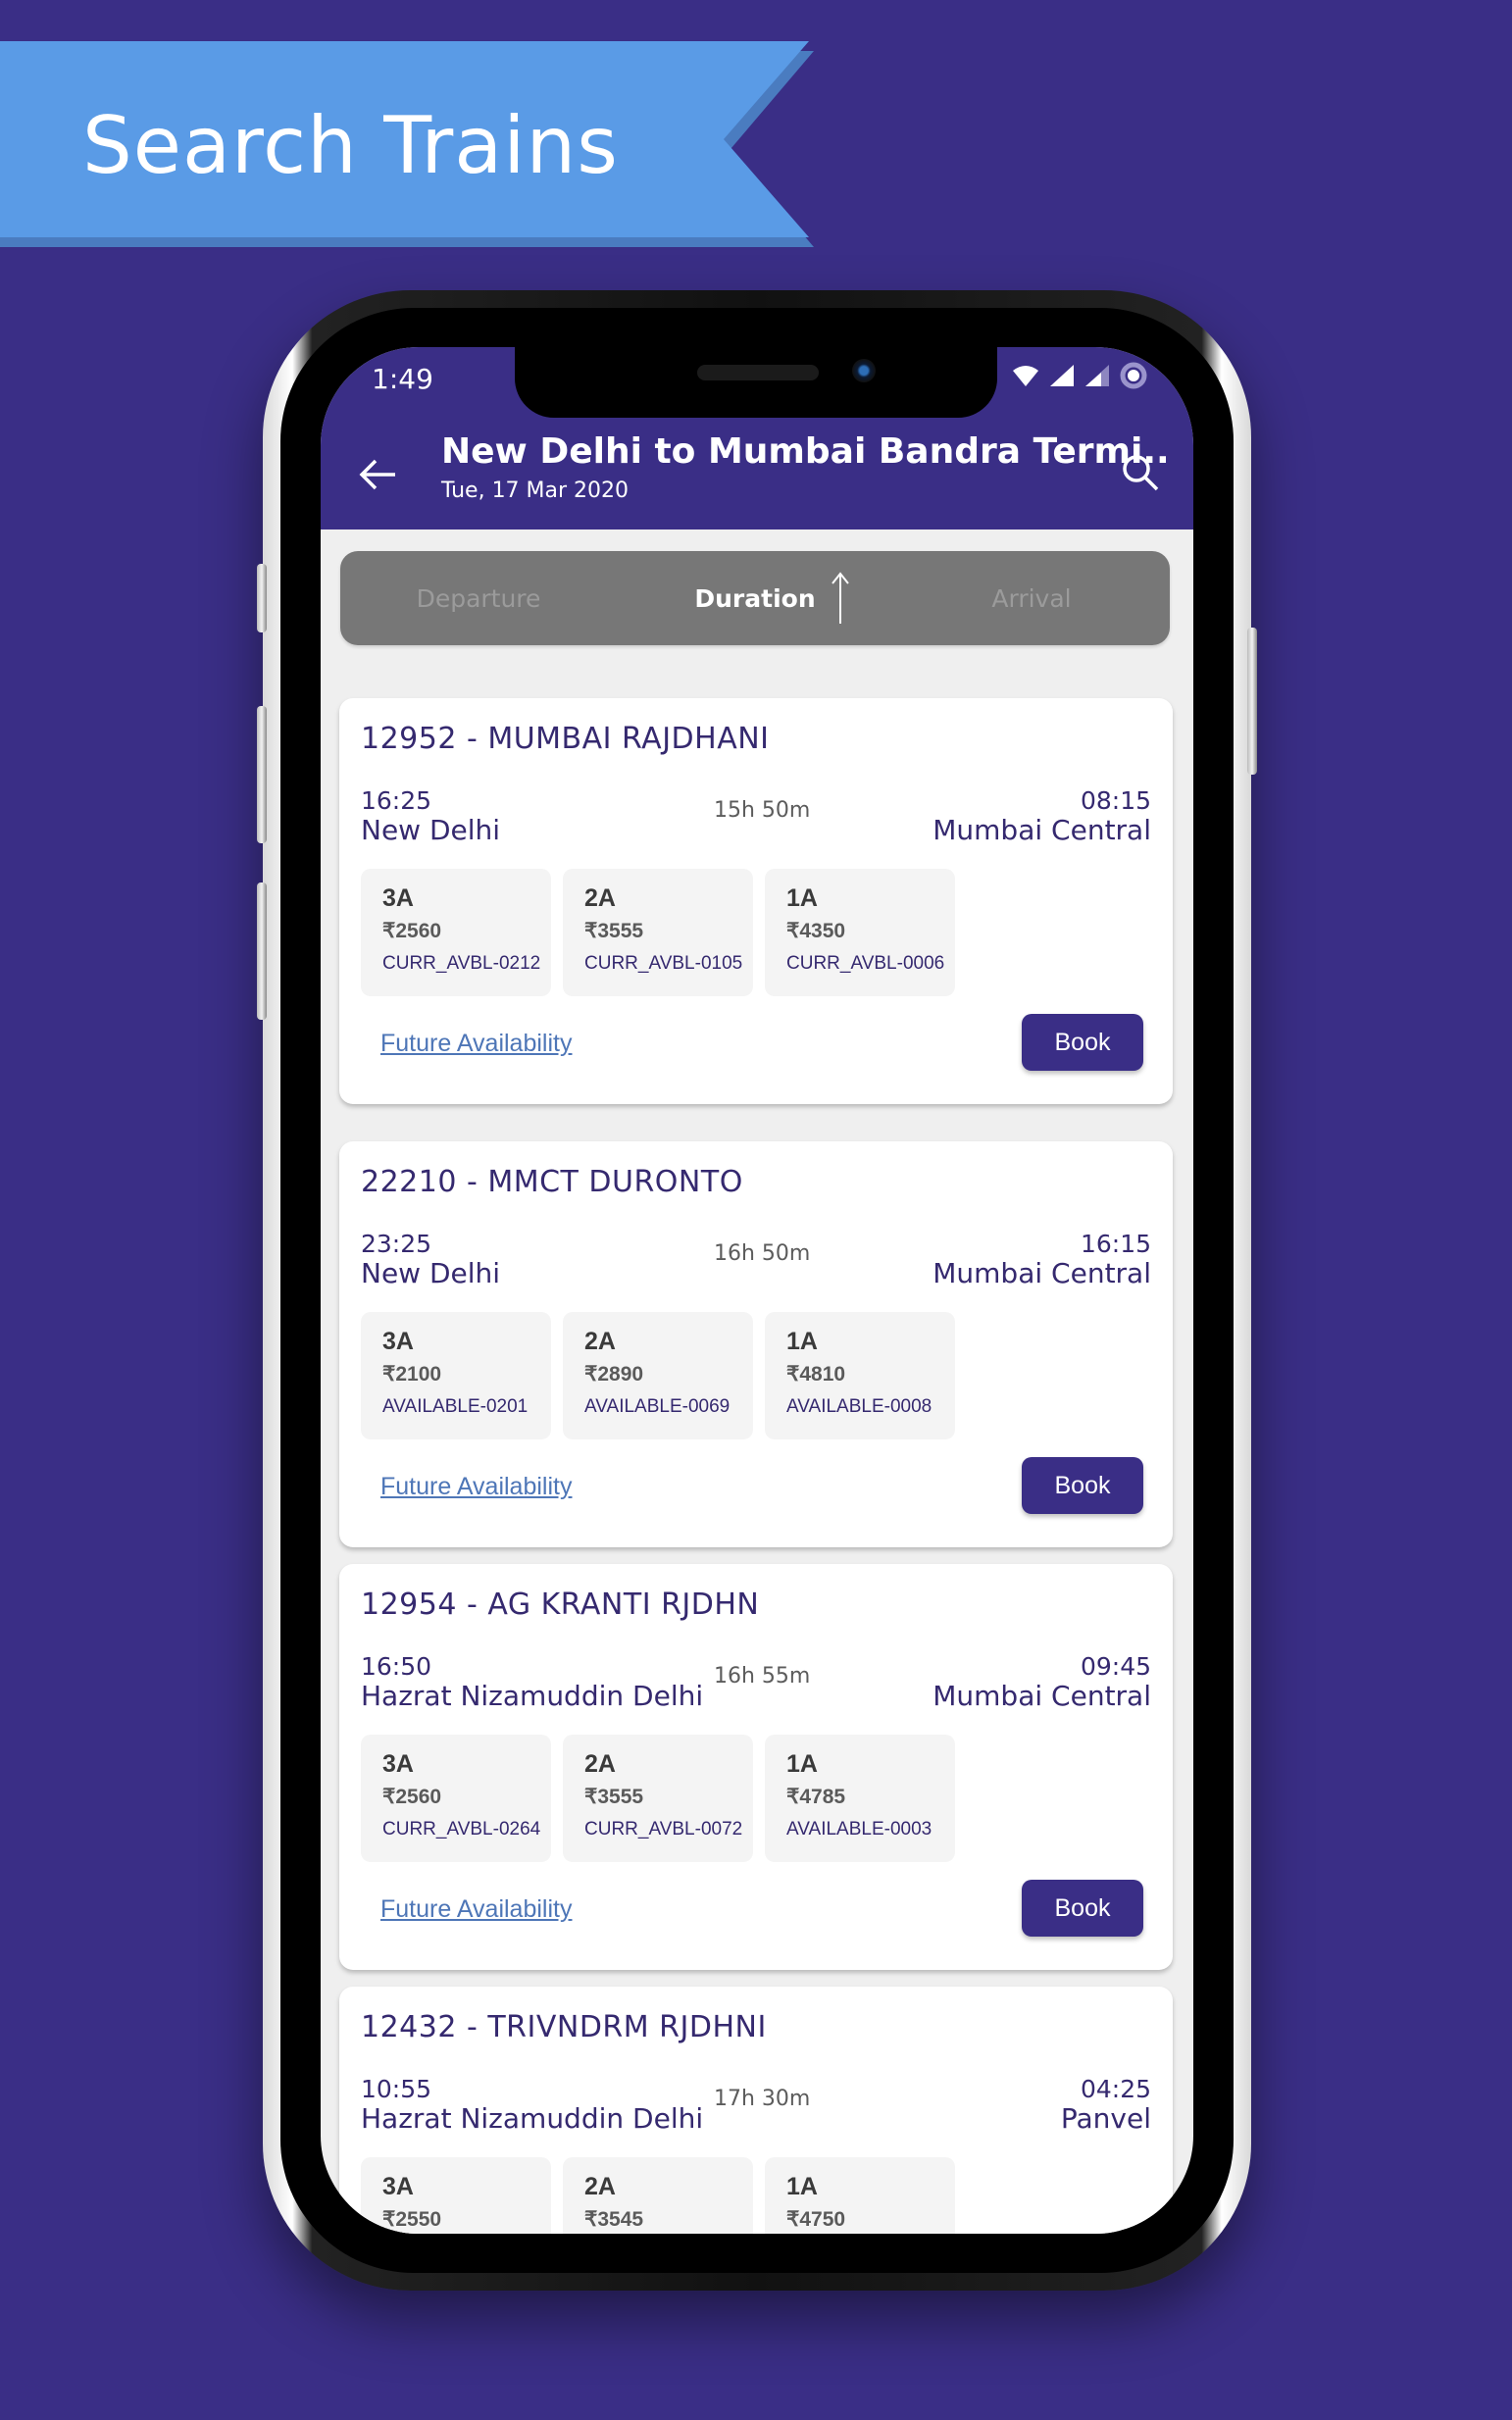 The width and height of the screenshot is (1512, 2420). Describe the element at coordinates (565, 739) in the screenshot. I see `train-name: 12952 - MUMBAI RAJDHANI` at that location.